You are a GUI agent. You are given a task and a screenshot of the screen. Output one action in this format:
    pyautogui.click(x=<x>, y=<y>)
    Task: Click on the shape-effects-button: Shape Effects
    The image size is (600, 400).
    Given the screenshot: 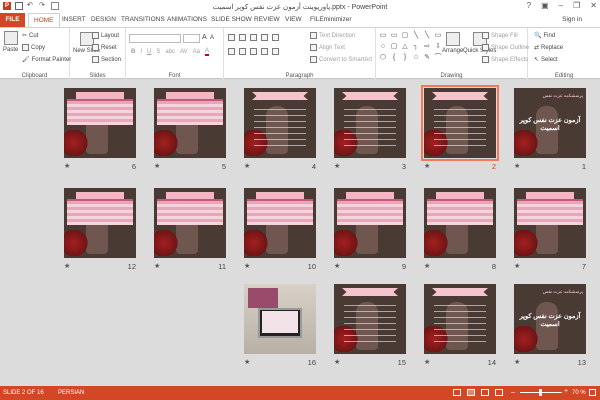 What is the action you would take?
    pyautogui.click(x=505, y=59)
    